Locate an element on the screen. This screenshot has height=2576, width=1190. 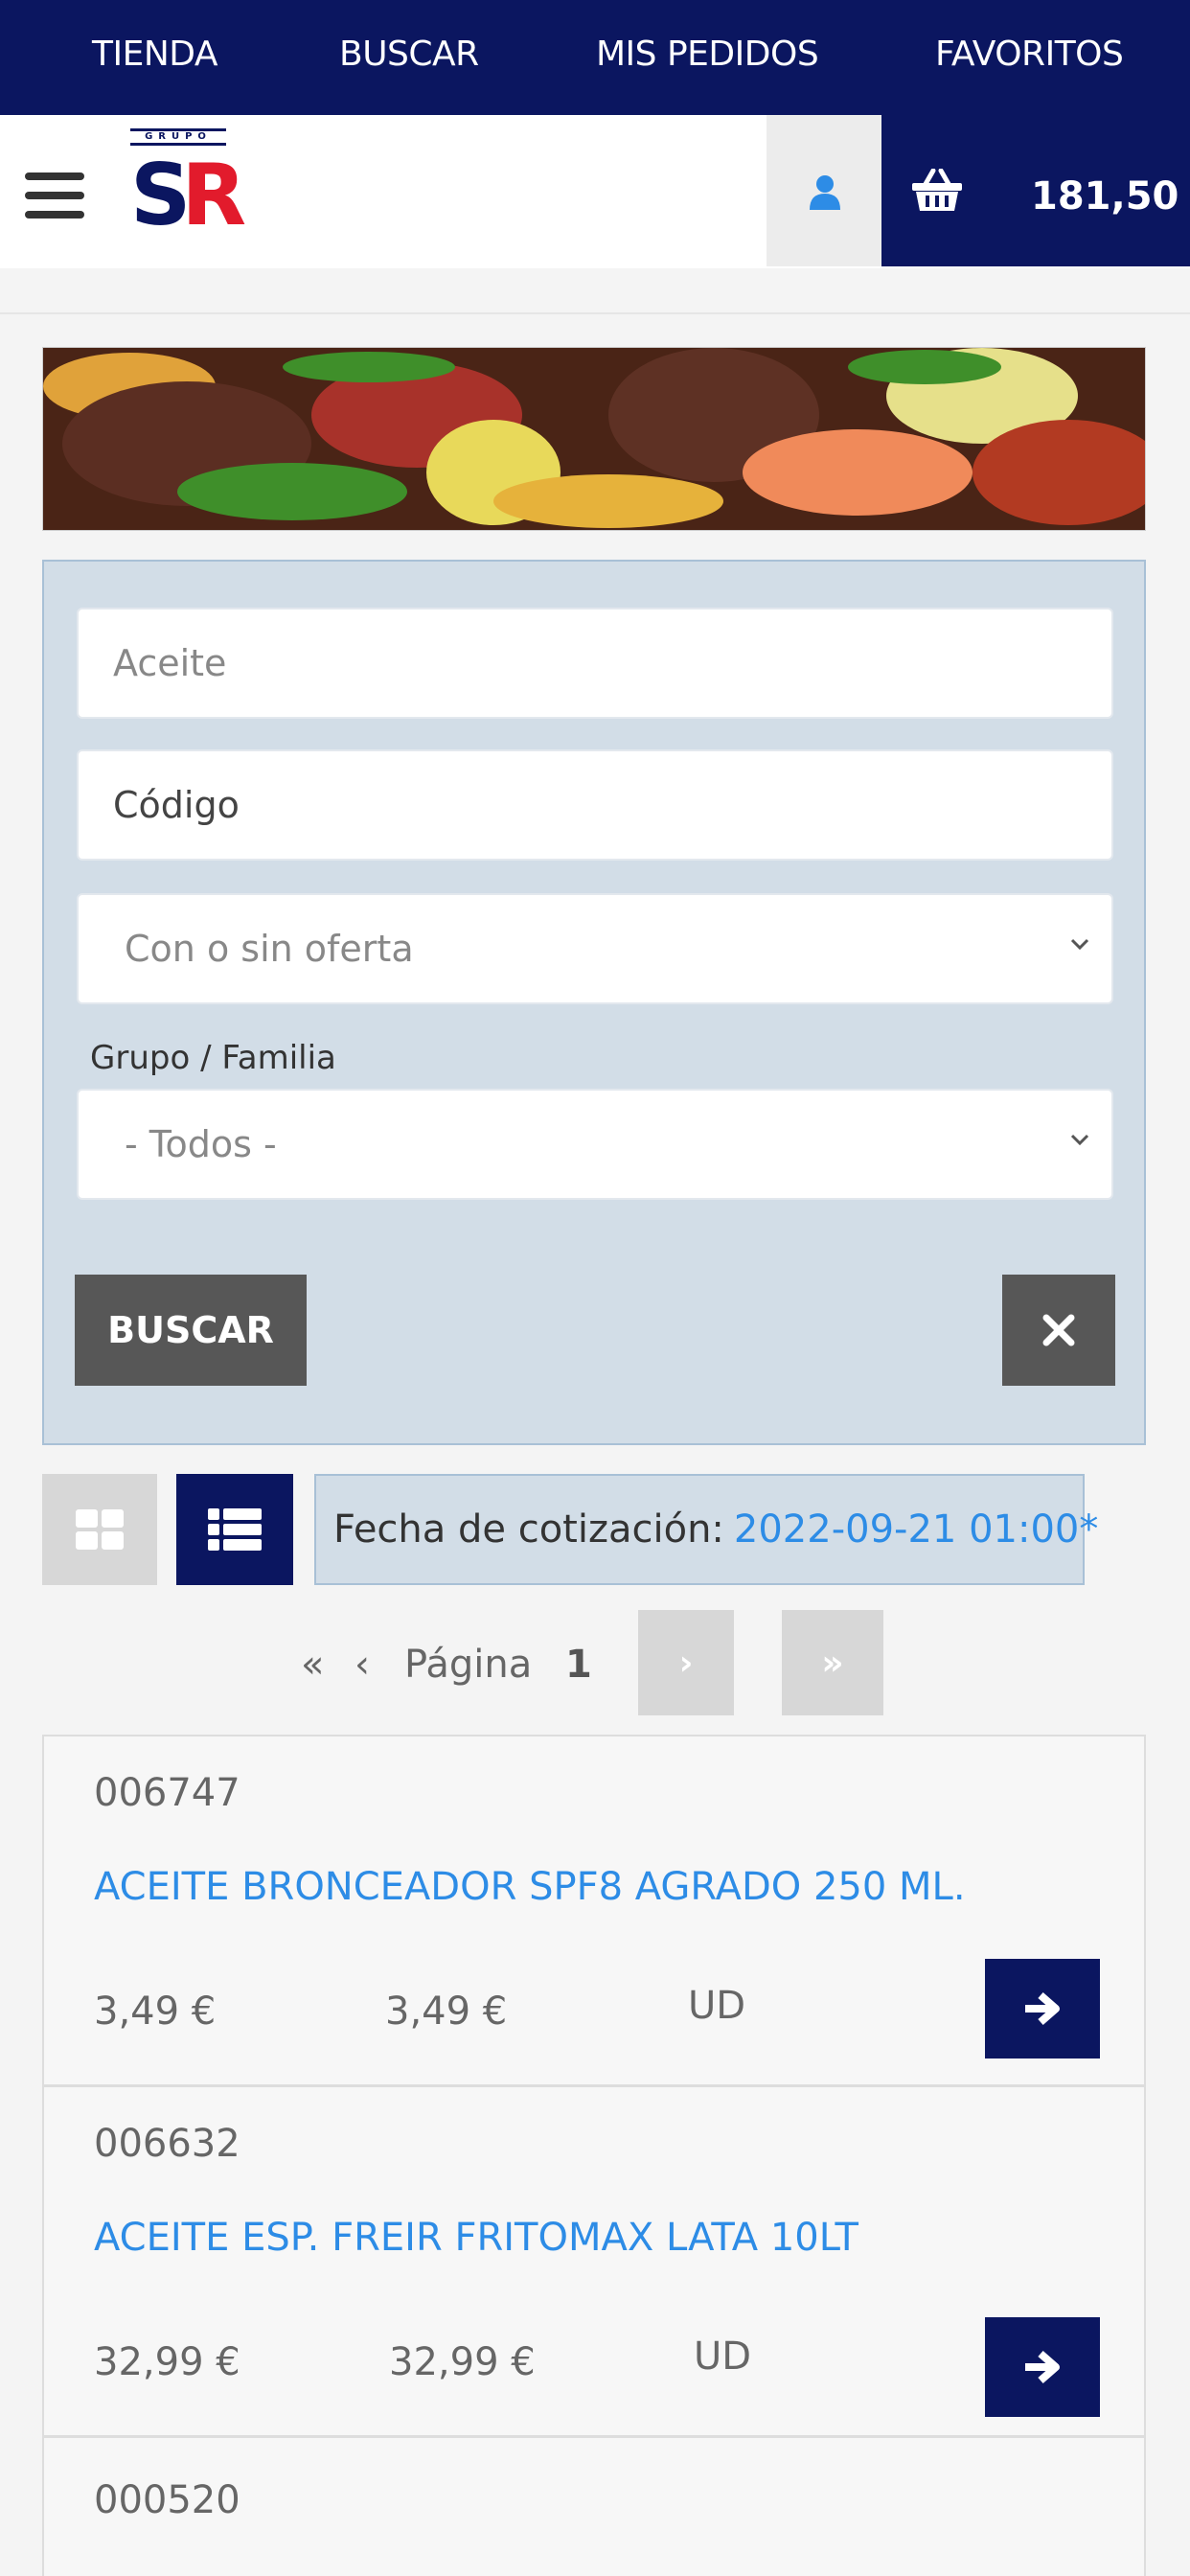
banner-illustration is located at coordinates (594, 439).